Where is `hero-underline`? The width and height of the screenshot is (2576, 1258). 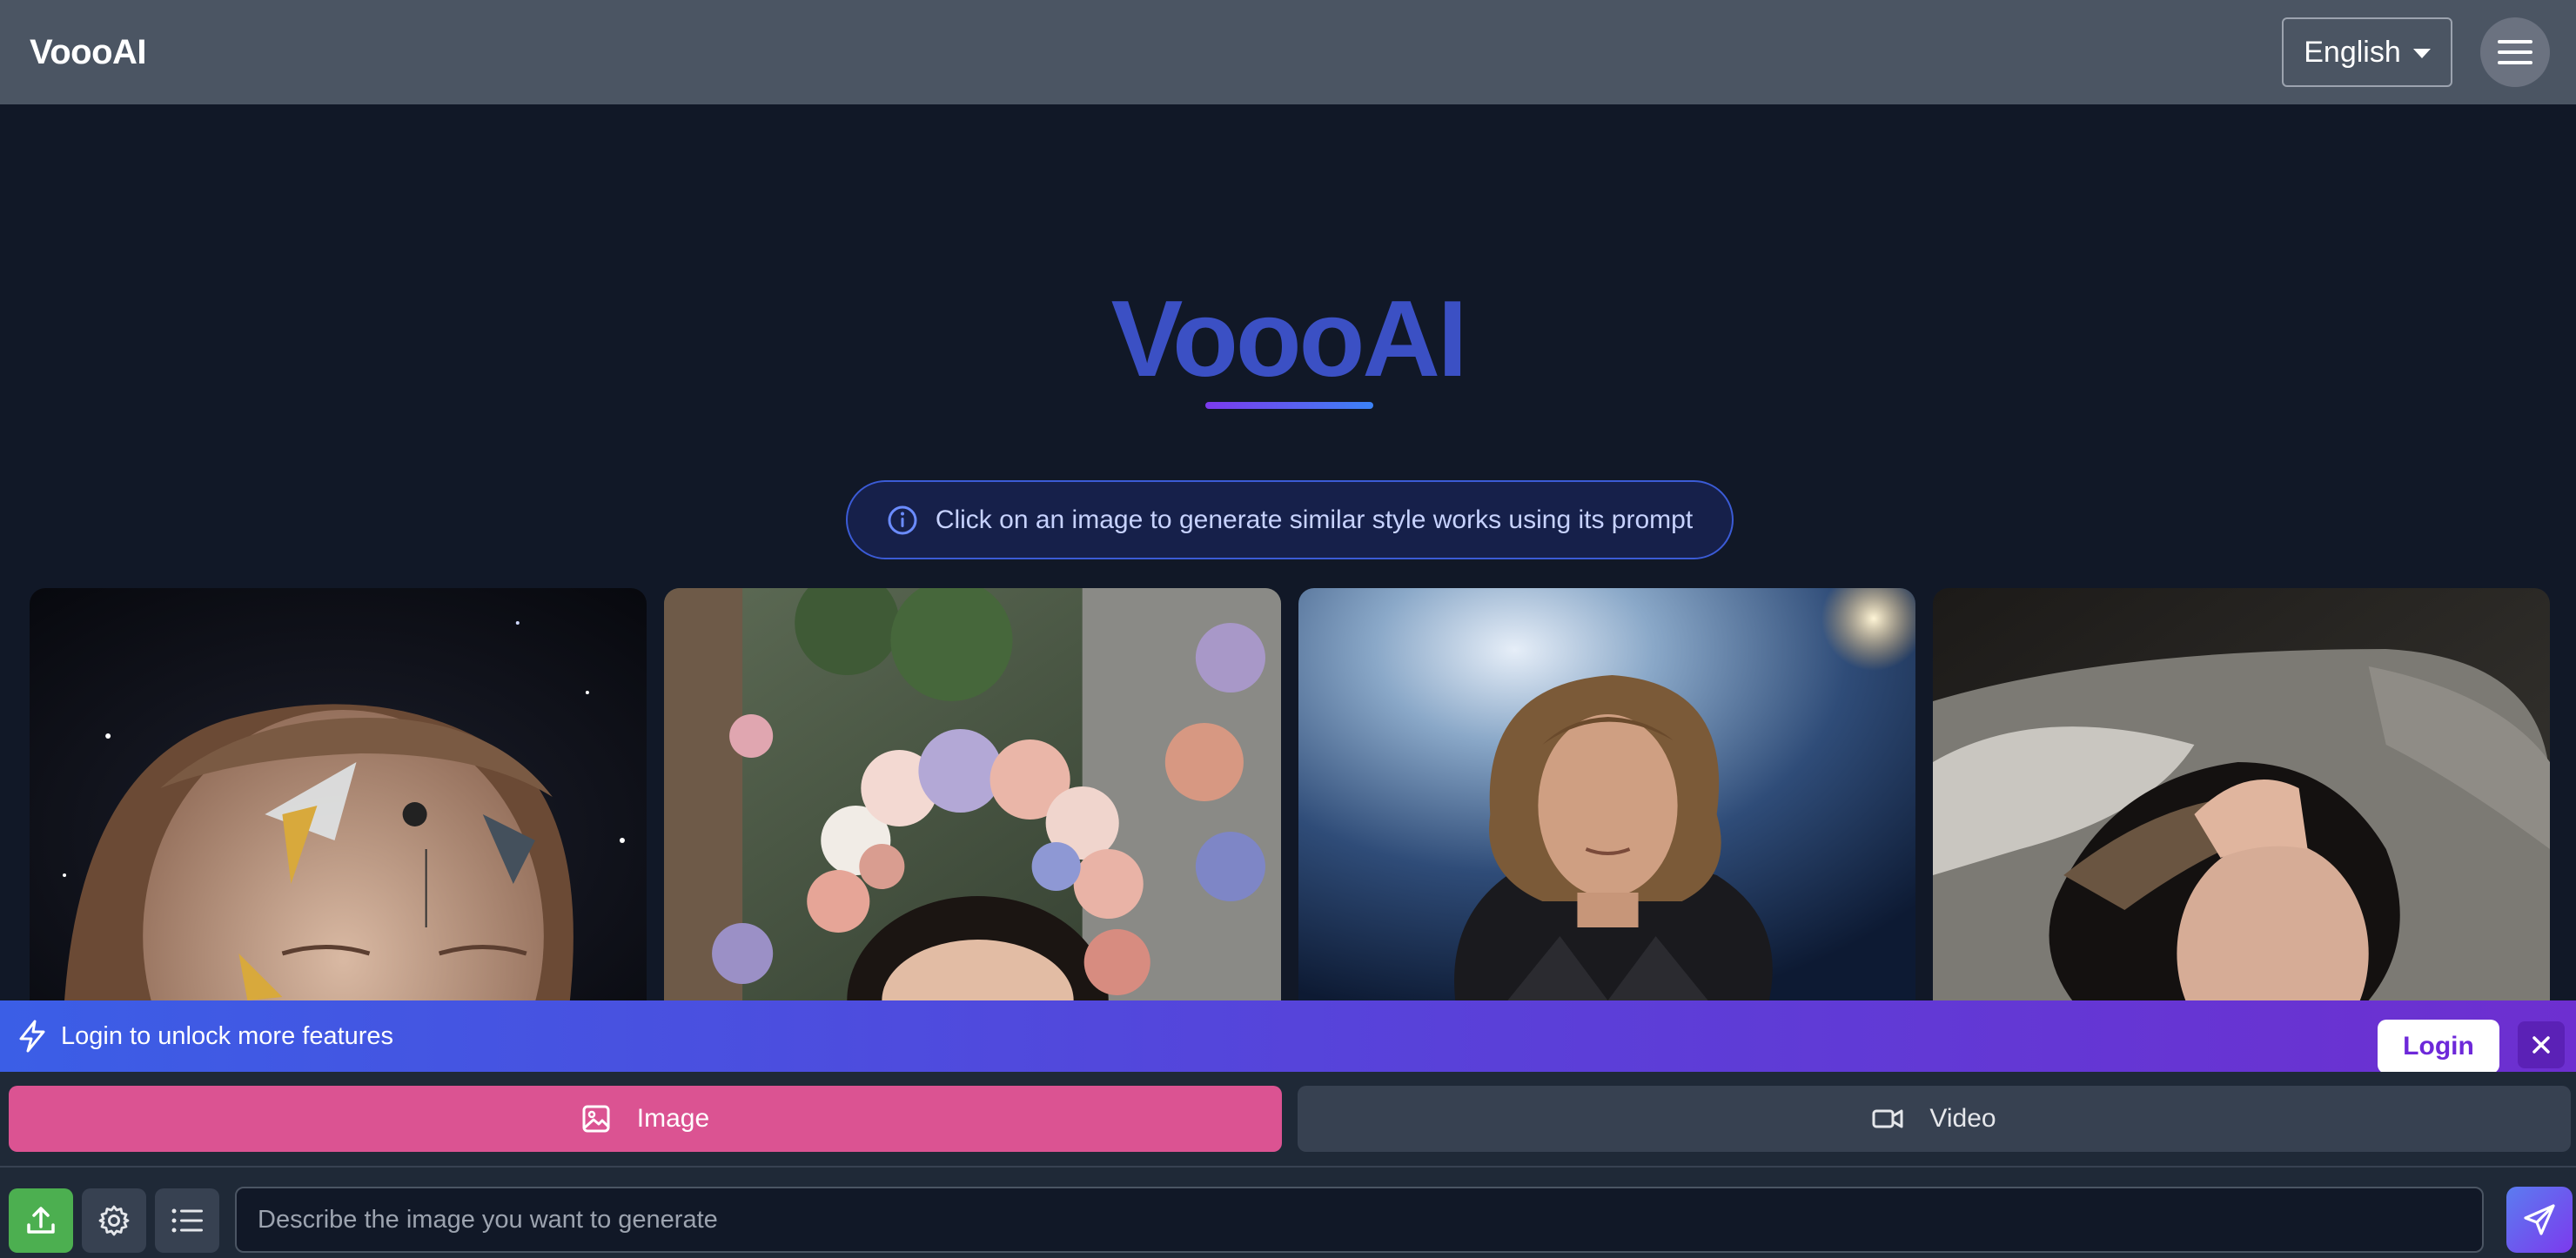 hero-underline is located at coordinates (1289, 406).